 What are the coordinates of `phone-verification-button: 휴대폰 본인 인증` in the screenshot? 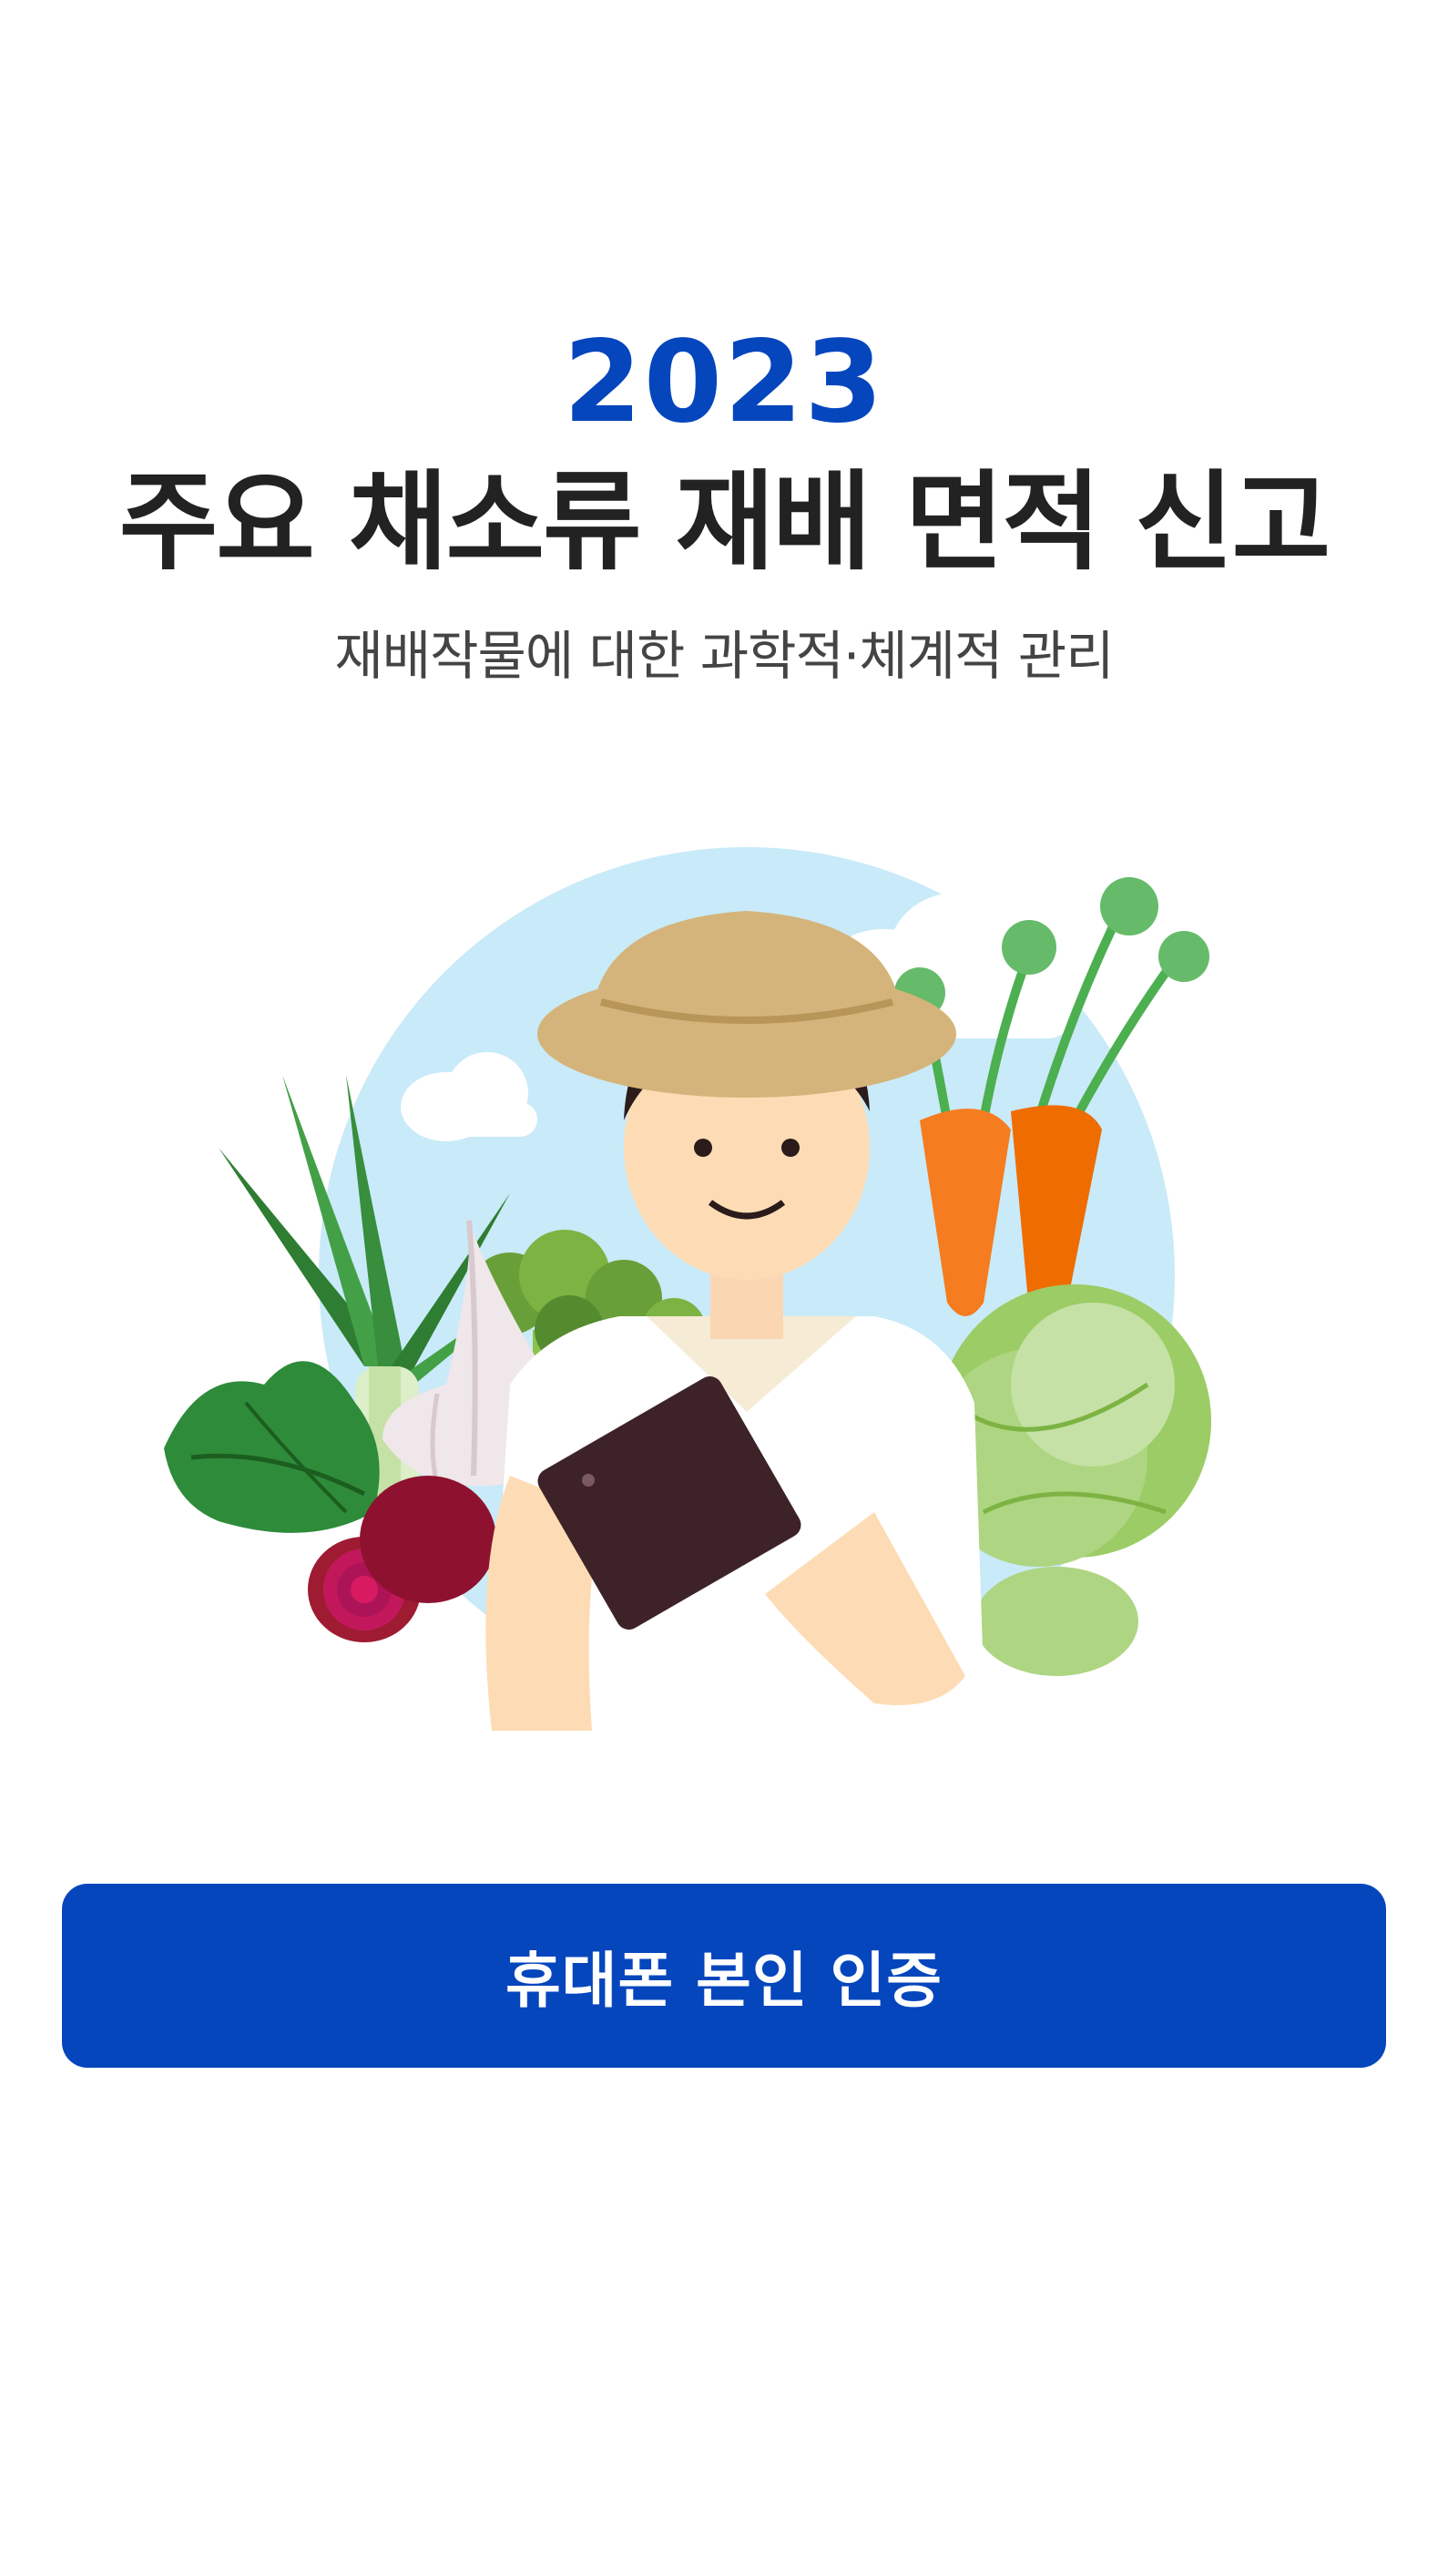 It's located at (724, 1976).